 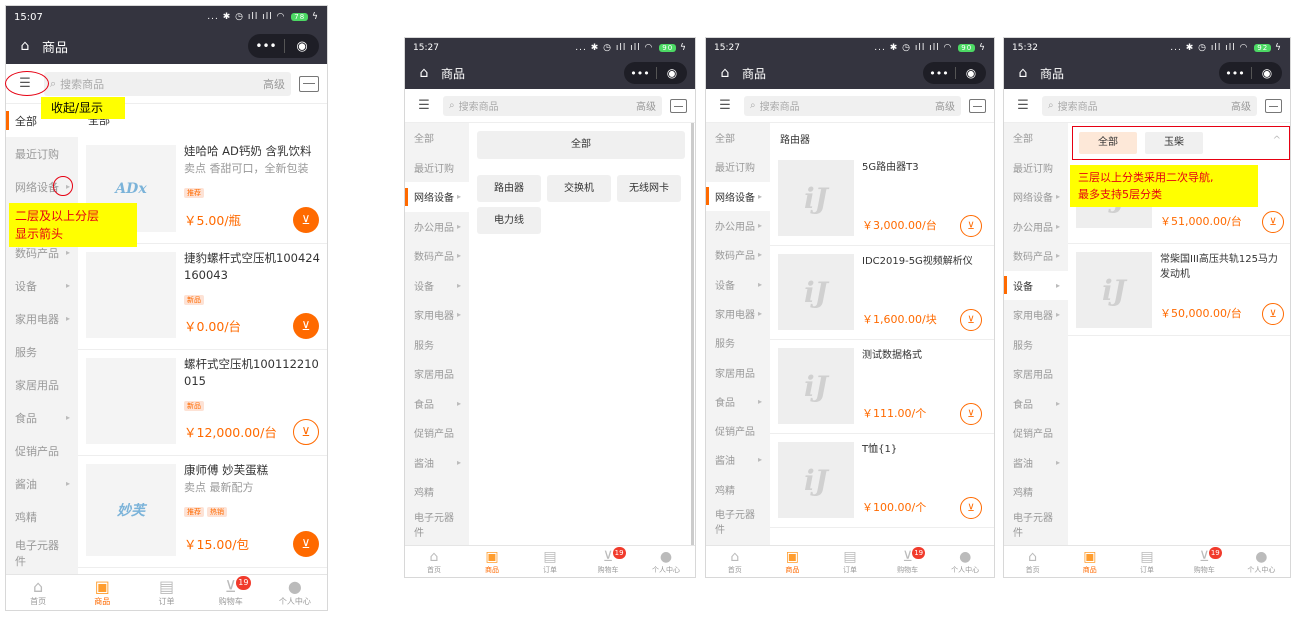 I want to click on subcategory-chip: 交换机, so click(x=579, y=188).